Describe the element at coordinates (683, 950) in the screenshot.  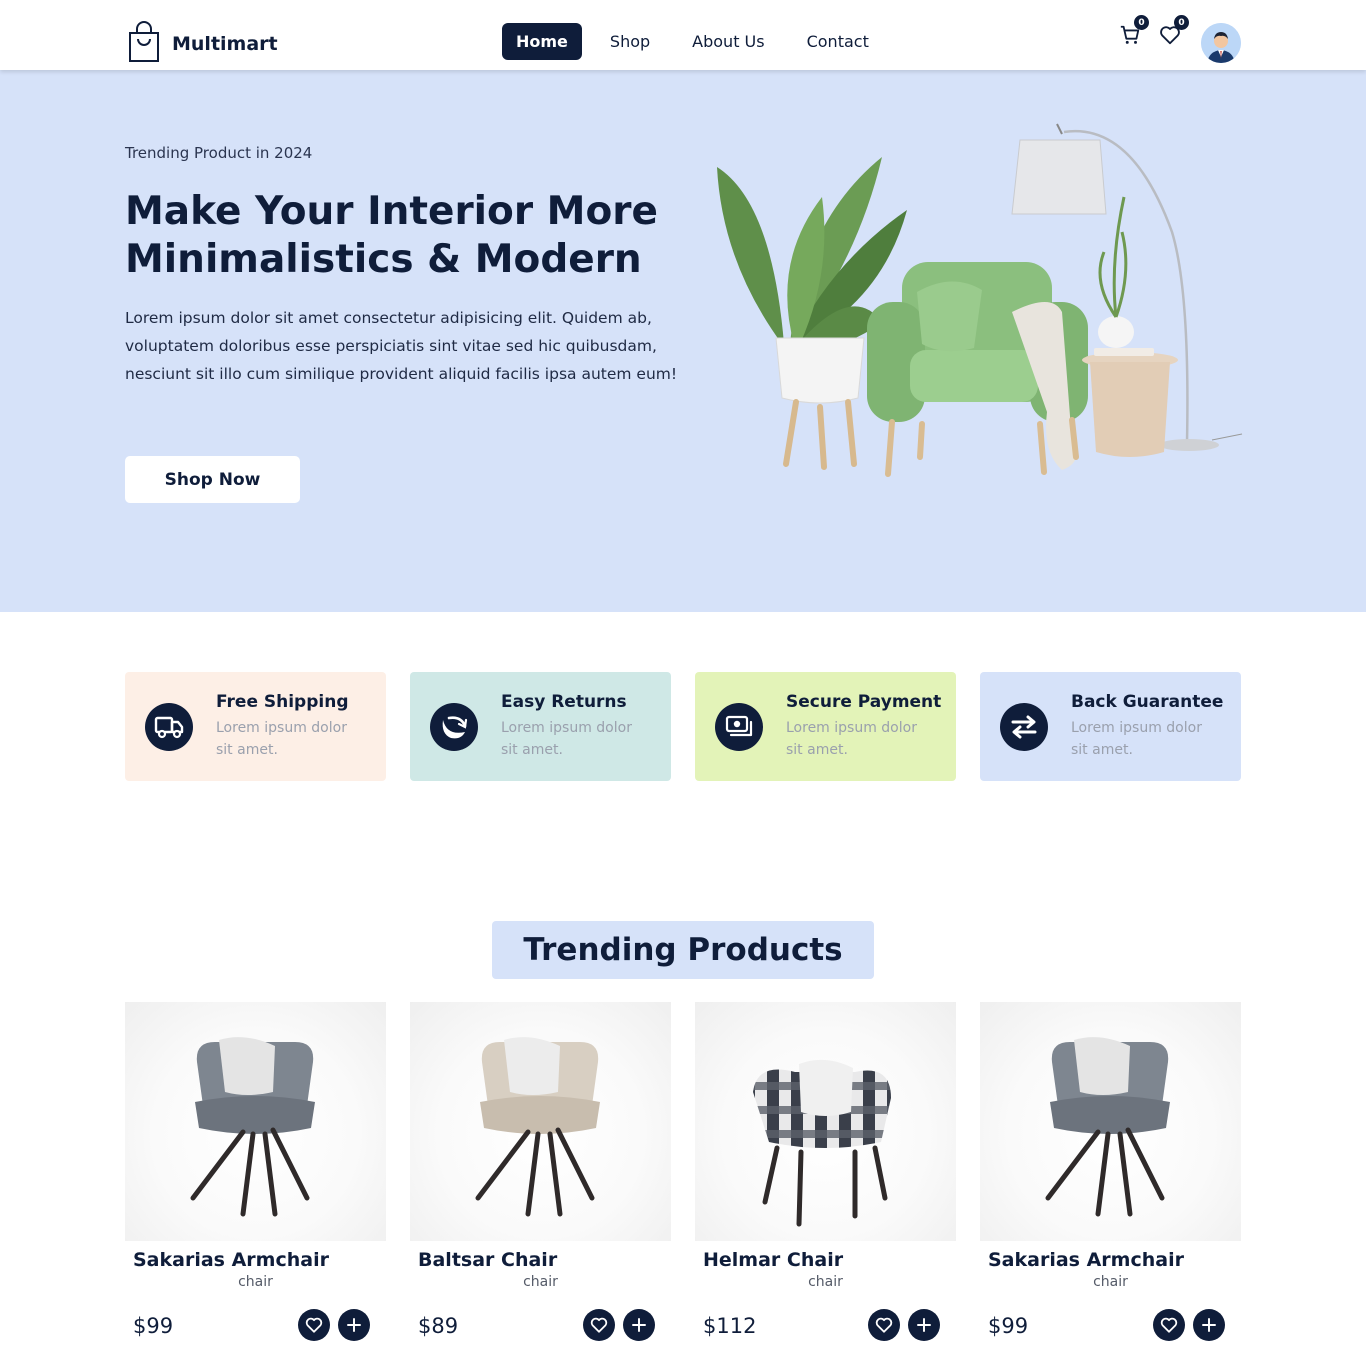
I see `trending-section-title: Trending Products` at that location.